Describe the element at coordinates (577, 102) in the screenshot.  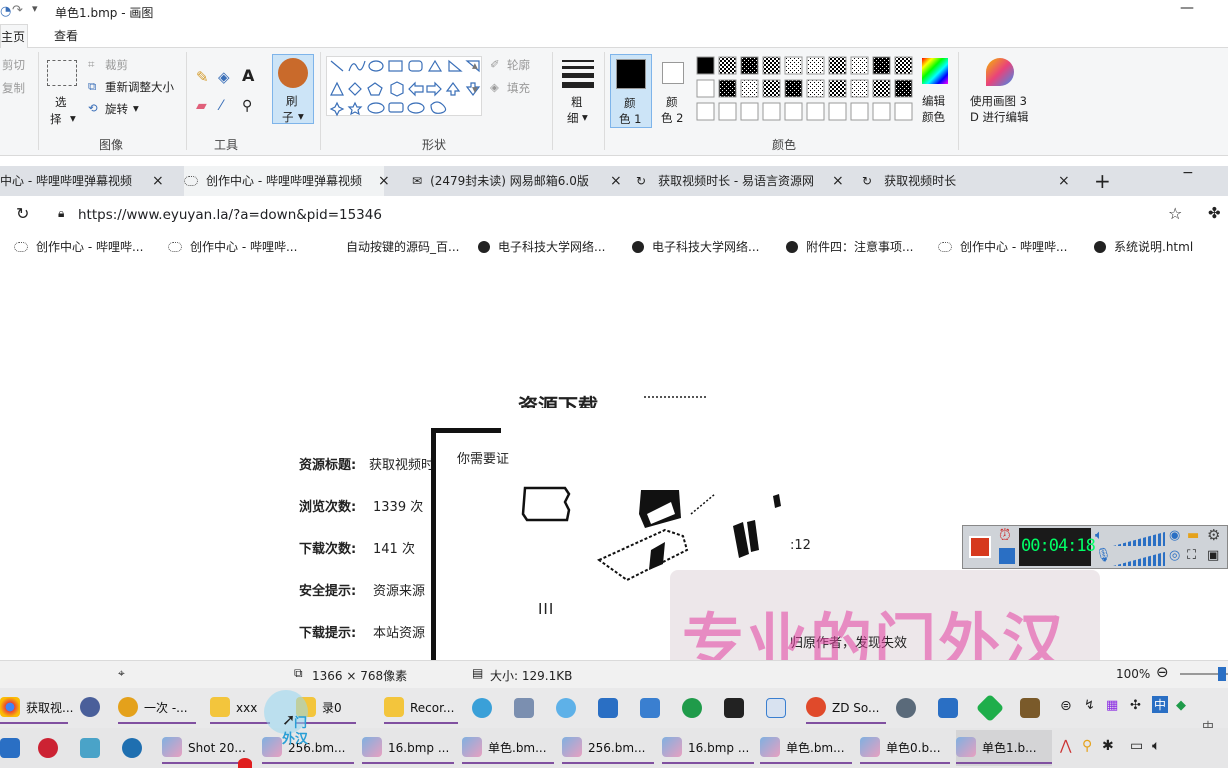
I see `size-button: 粗` at that location.